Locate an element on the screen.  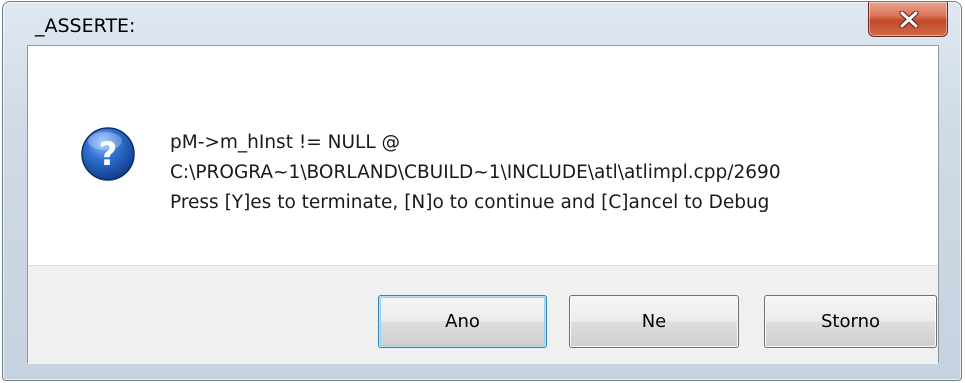
close-icon is located at coordinates (909, 19).